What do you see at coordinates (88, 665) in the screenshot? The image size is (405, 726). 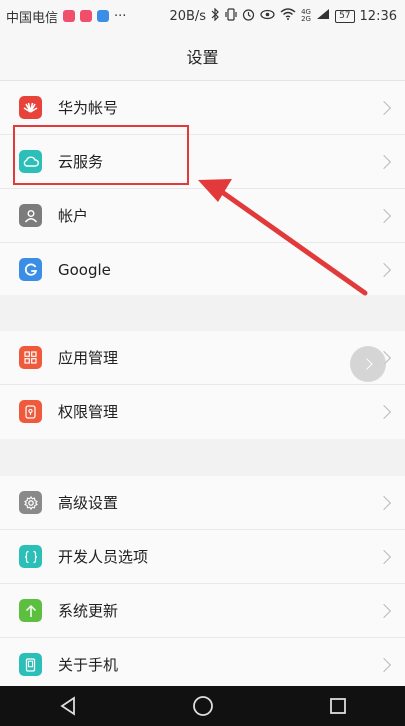 I see `settings-item-label: 关于手机` at bounding box center [88, 665].